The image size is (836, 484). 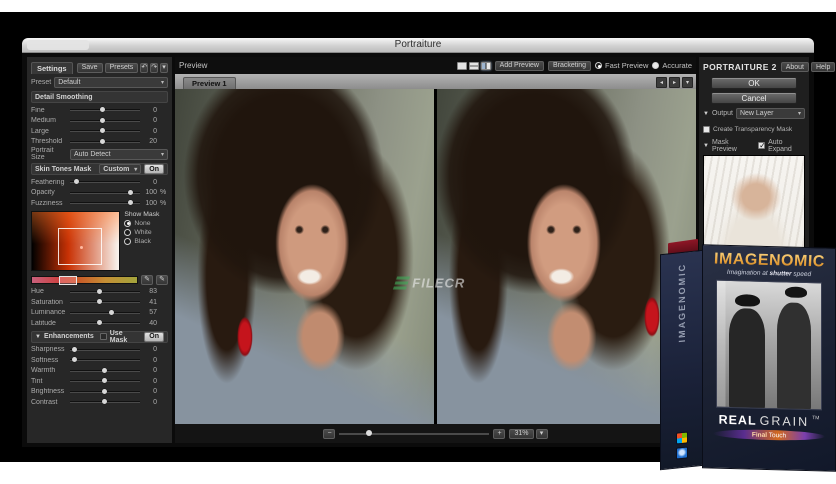 I want to click on dual-view-icon, so click(x=473, y=65).